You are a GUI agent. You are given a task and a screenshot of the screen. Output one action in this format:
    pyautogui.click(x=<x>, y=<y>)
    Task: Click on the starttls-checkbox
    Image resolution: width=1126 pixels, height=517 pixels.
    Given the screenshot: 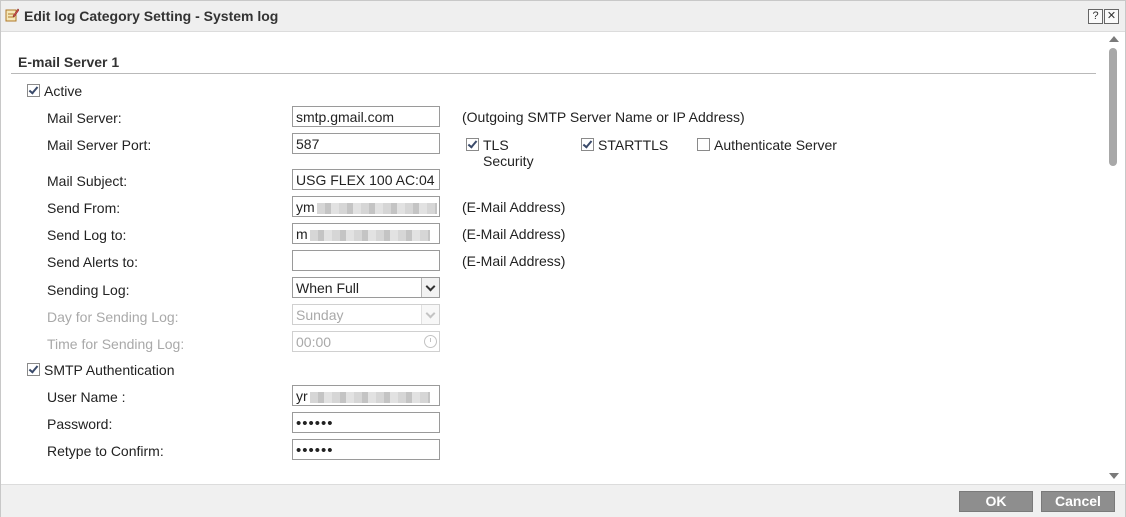 What is the action you would take?
    pyautogui.click(x=587, y=144)
    